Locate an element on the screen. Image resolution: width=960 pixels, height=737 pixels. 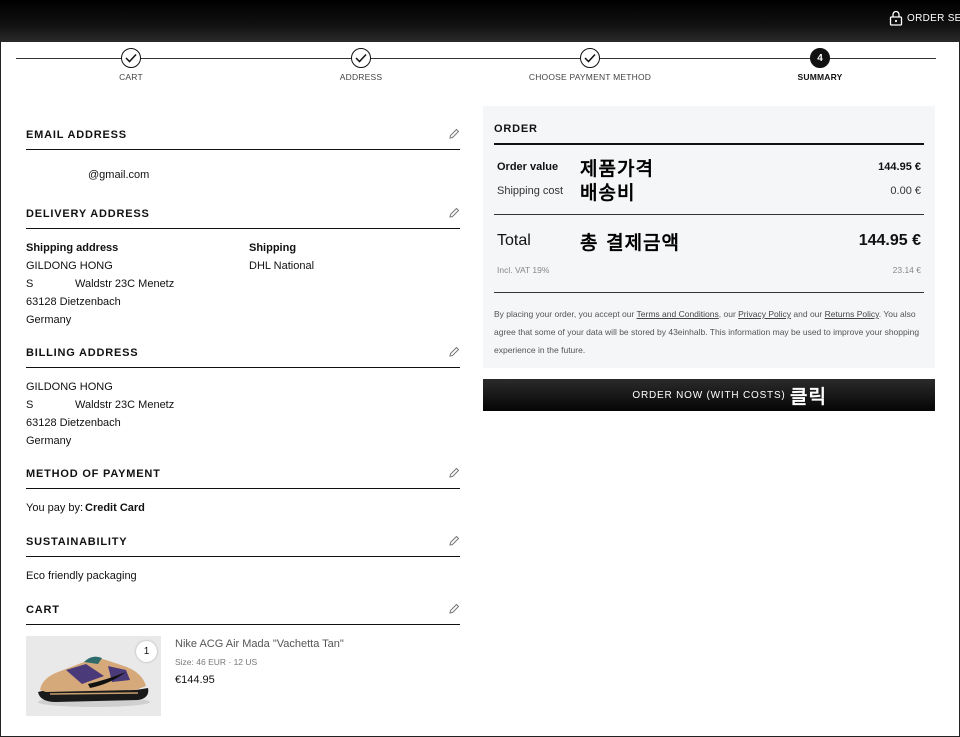
order-now-button: ORDER NOW (WITH COSTS) is located at coordinates (709, 395).